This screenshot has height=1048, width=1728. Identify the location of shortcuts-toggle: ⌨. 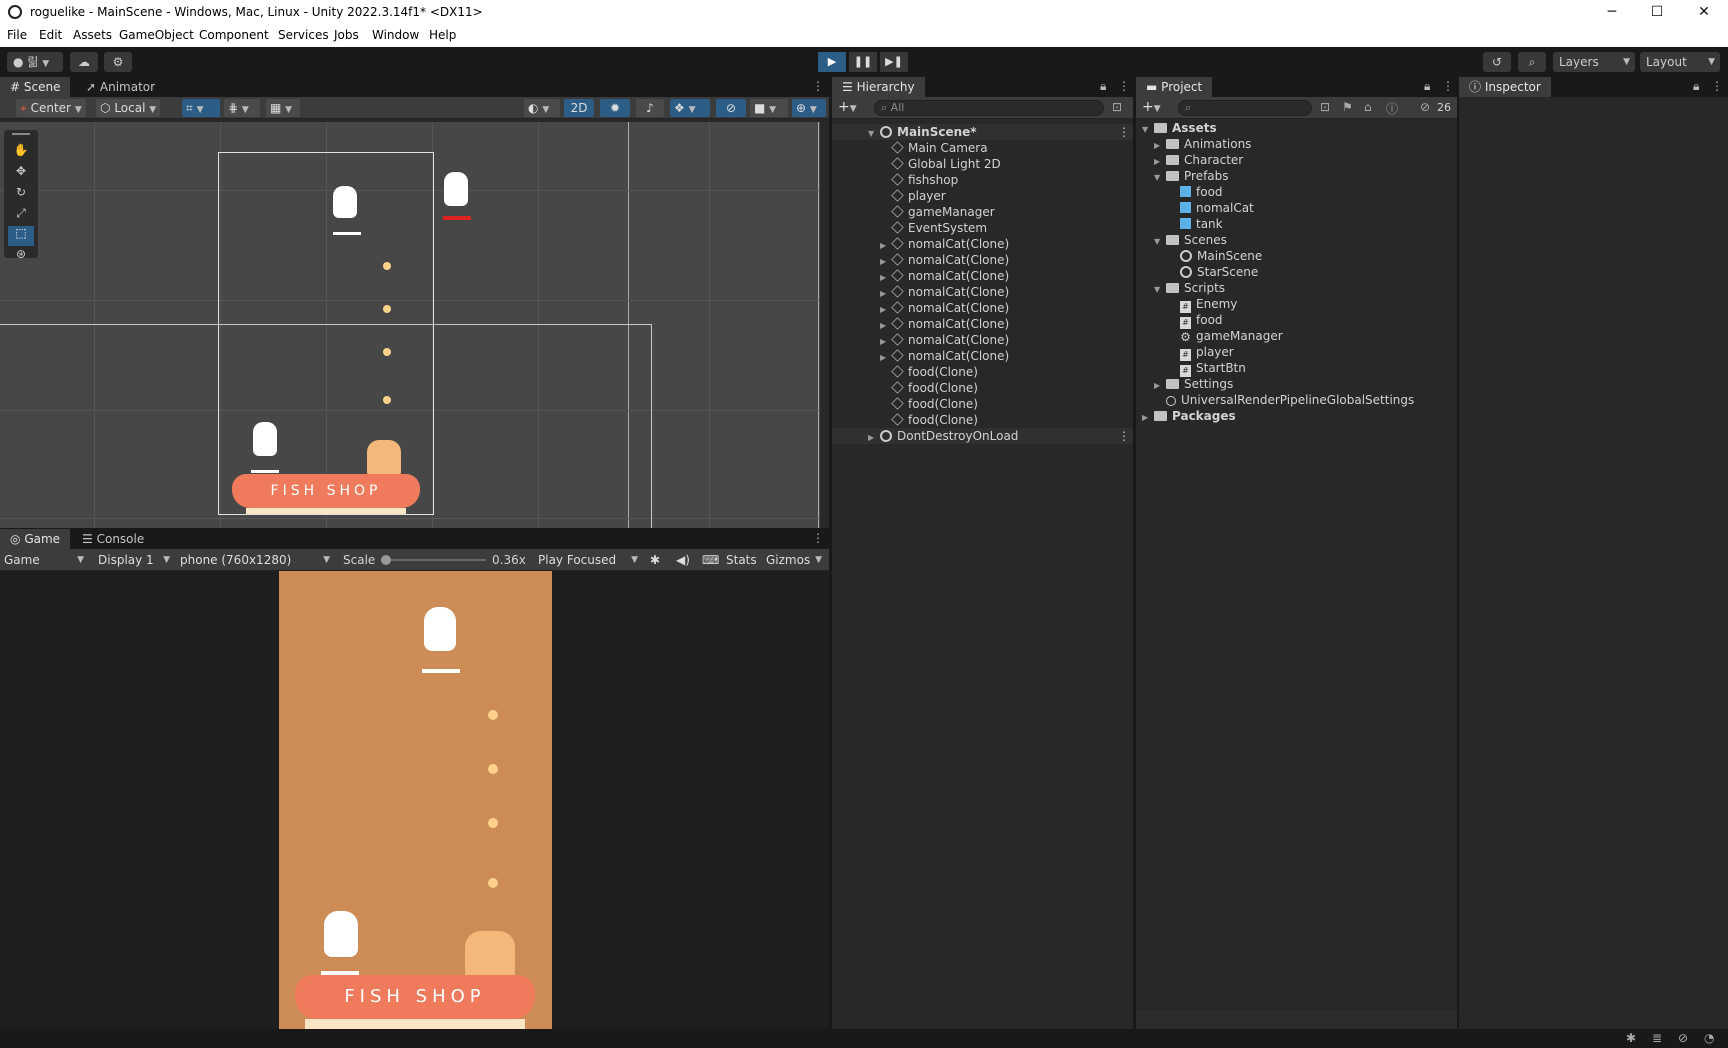
(709, 560).